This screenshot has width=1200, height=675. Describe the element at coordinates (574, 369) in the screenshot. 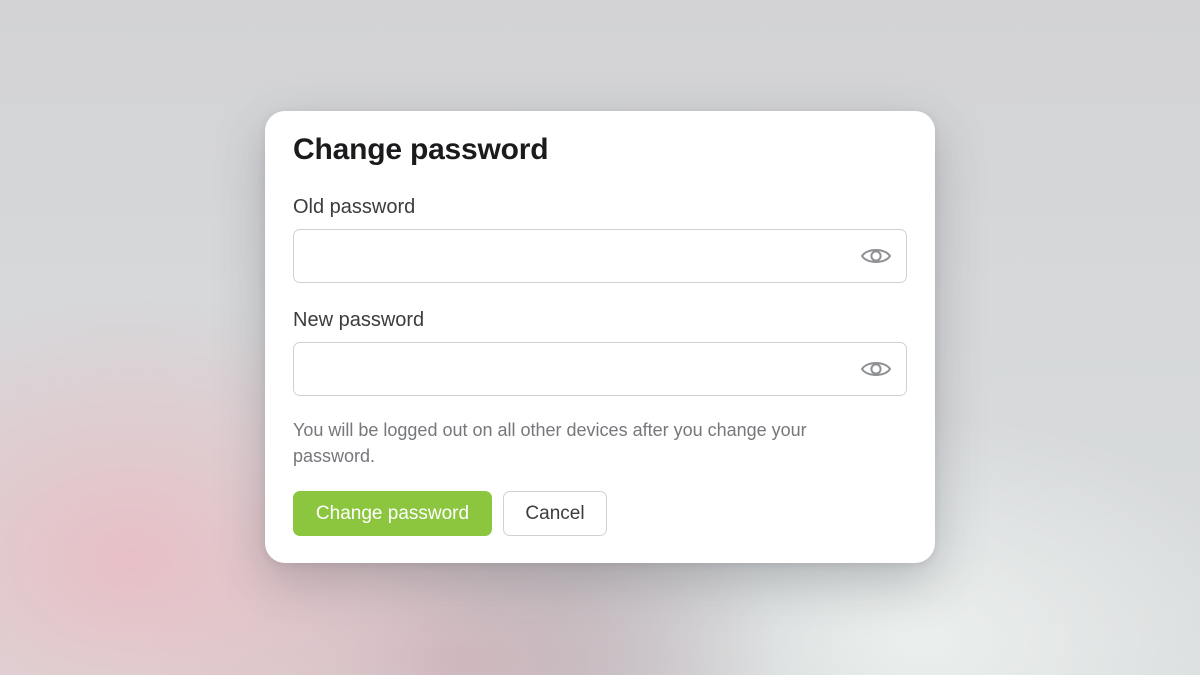

I see `new-password-input` at that location.